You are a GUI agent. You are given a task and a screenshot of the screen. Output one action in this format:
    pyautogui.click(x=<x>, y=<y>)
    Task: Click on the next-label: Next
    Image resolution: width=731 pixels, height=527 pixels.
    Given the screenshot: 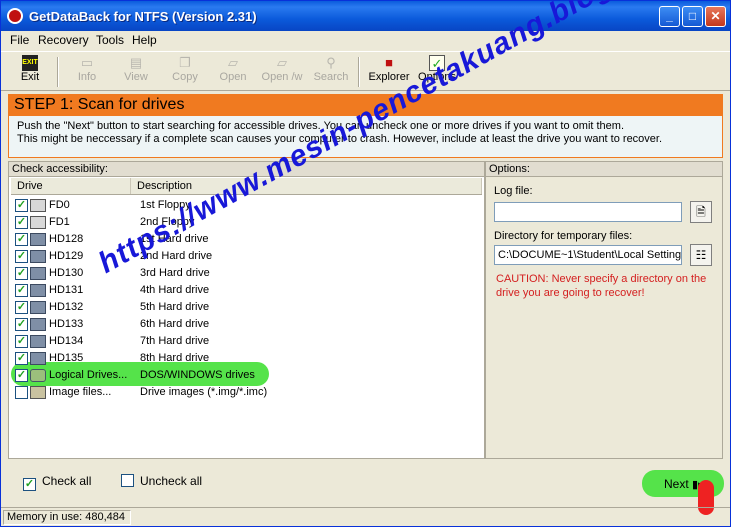 What is the action you would take?
    pyautogui.click(x=676, y=484)
    